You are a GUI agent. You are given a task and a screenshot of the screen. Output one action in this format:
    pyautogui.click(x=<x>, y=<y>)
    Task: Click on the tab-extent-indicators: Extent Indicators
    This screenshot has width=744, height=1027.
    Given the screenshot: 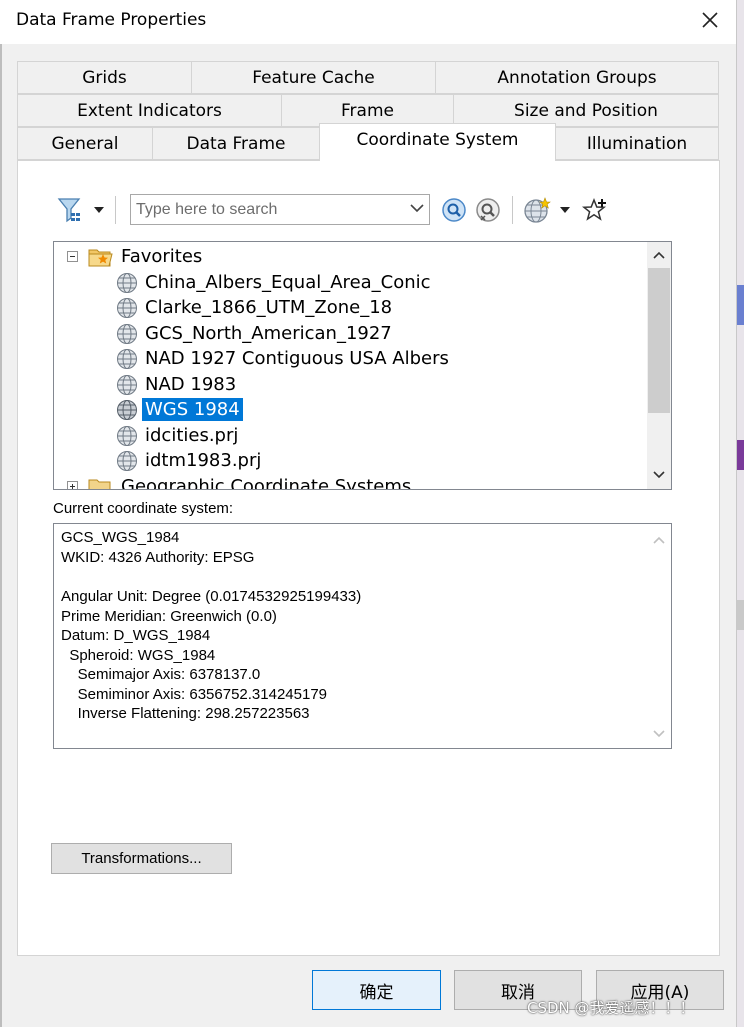 What is the action you would take?
    pyautogui.click(x=149, y=110)
    